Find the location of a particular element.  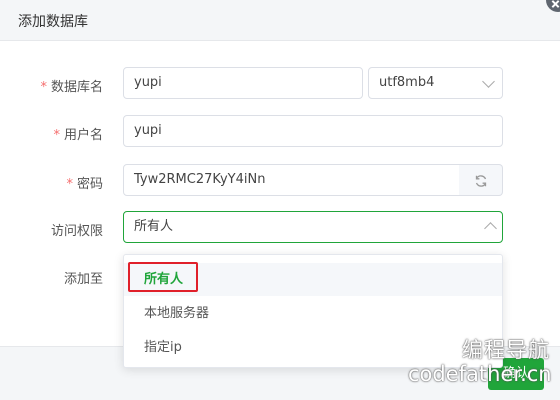

access-select: 所有人 is located at coordinates (313, 227).